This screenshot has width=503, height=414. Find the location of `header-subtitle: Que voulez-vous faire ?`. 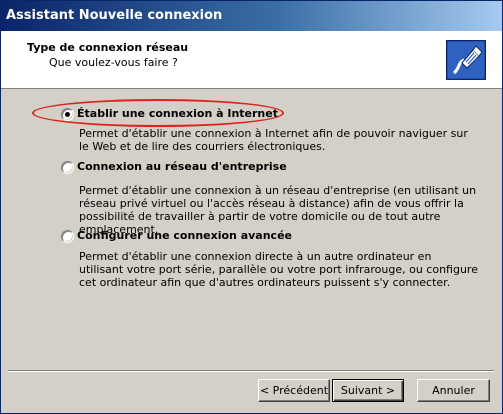

header-subtitle: Que voulez-vous faire ? is located at coordinates (113, 62).